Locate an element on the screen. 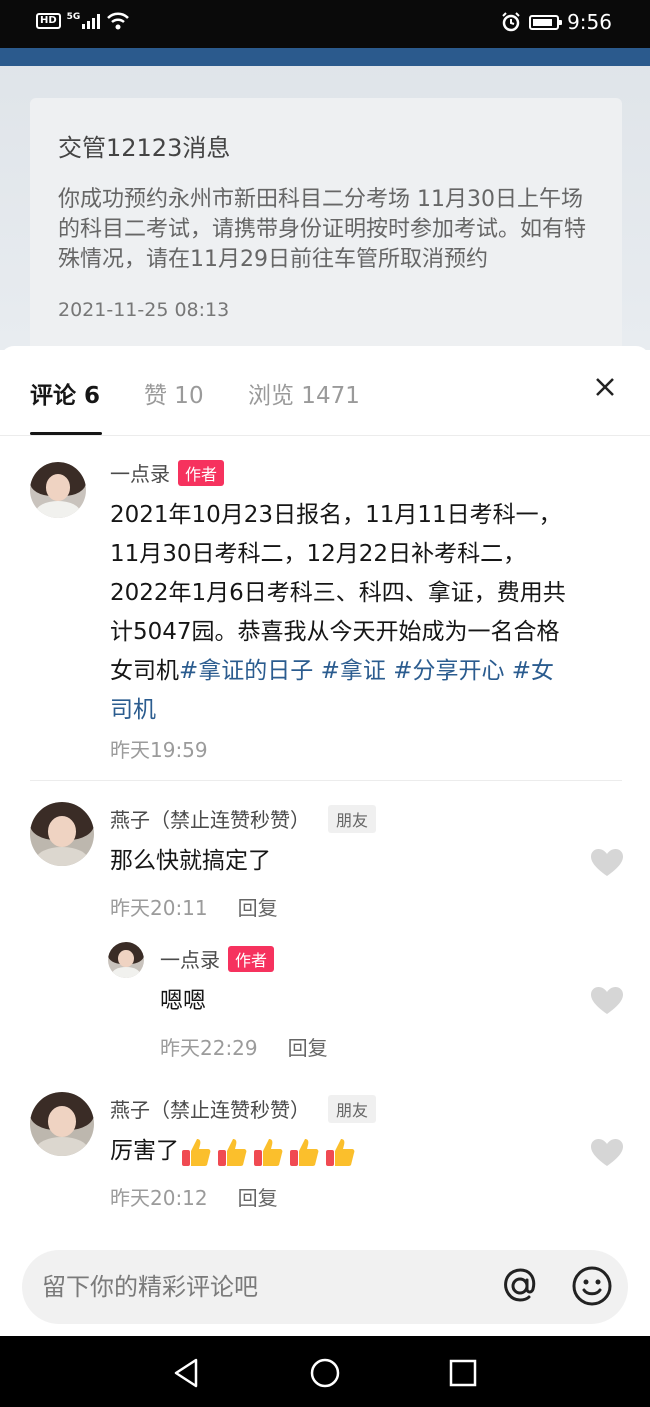 Image resolution: width=650 pixels, height=1407 pixels. hashtag-link: #拿证的日子 is located at coordinates (246, 671).